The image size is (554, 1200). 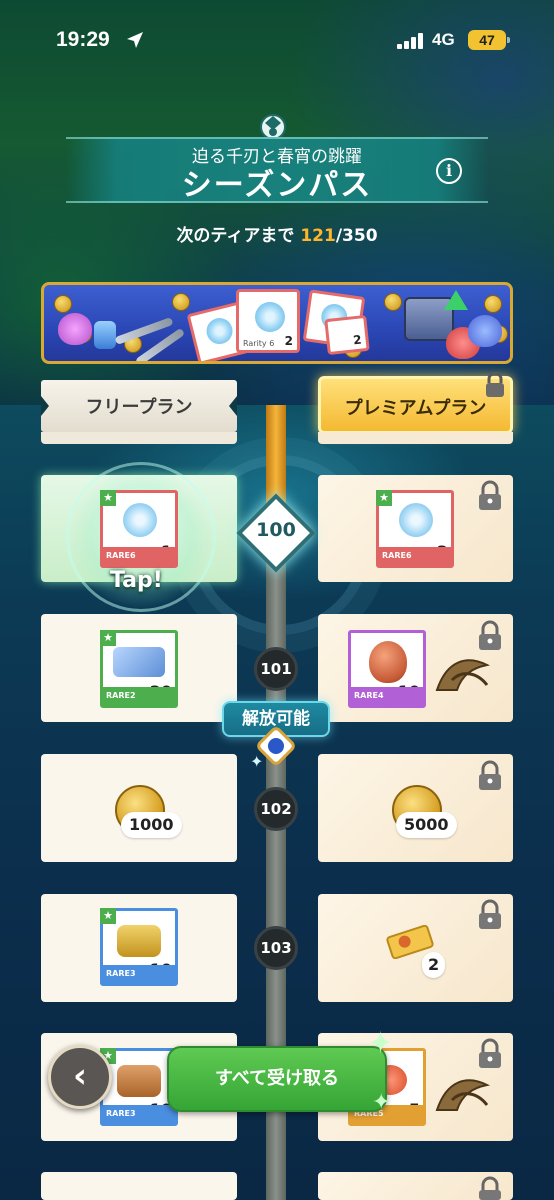 I want to click on rarity-label: RARE4, so click(x=387, y=696).